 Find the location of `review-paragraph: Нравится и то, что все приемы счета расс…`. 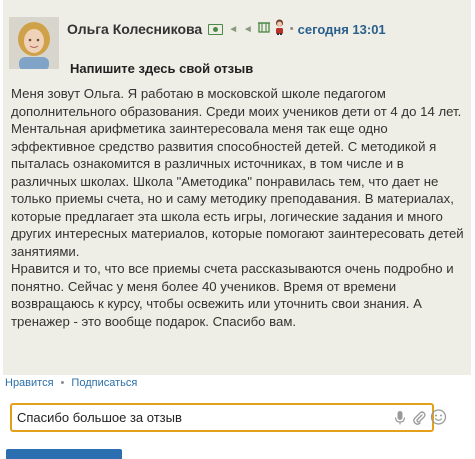

review-paragraph: Нравится и то, что все приемы счета расс… is located at coordinates (232, 295).